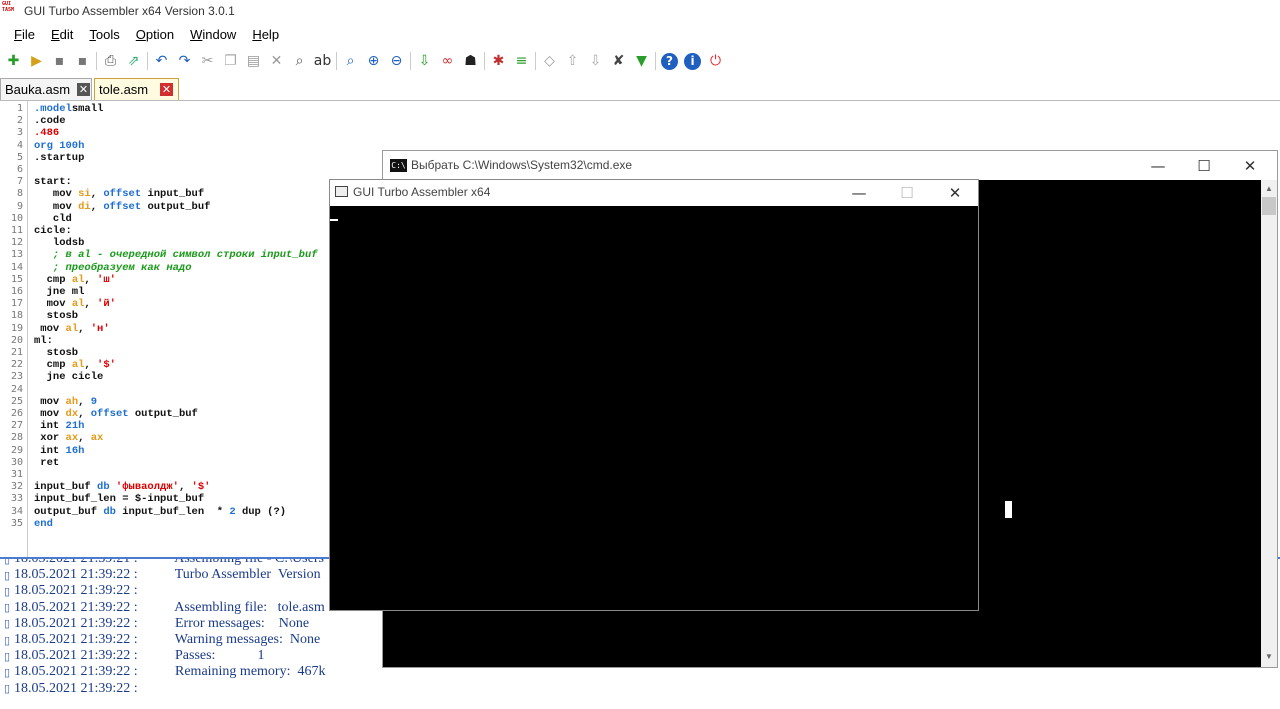  I want to click on line-number: 17, so click(16, 304).